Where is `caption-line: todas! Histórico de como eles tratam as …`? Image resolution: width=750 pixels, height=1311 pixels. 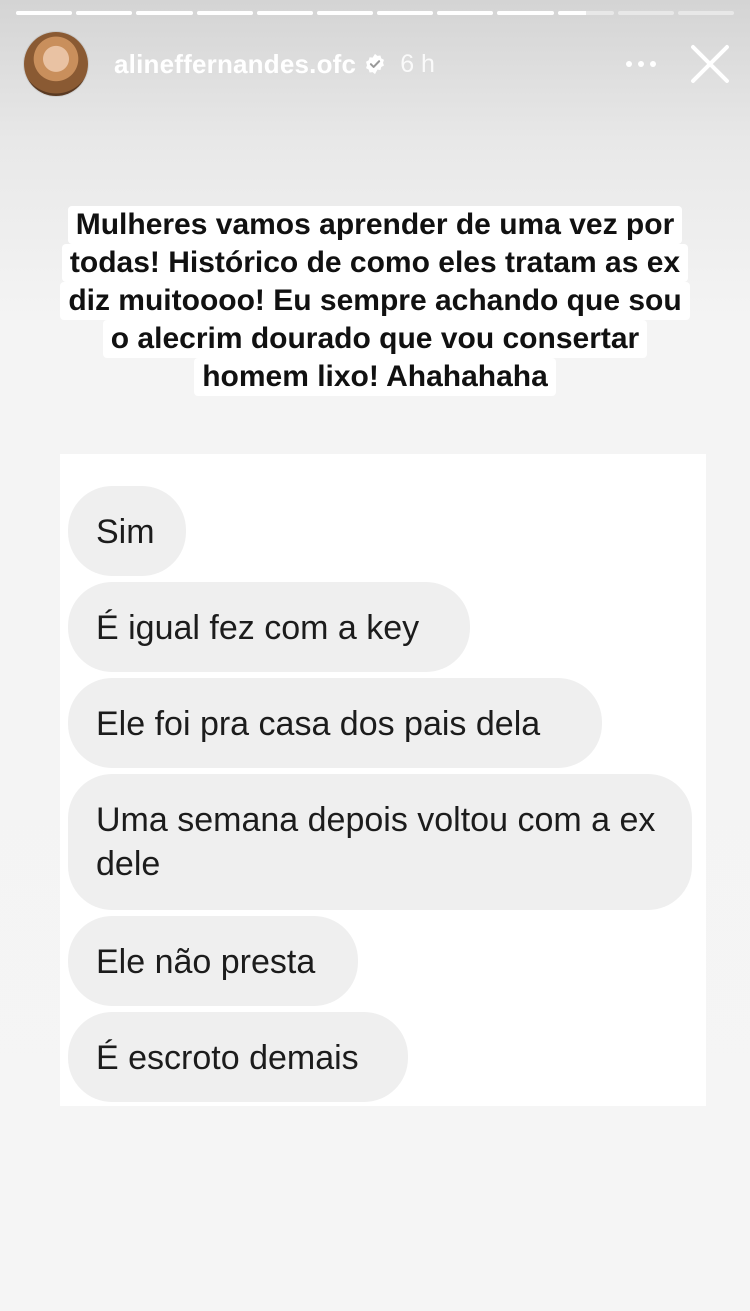 caption-line: todas! Histórico de como eles tratam as … is located at coordinates (375, 263).